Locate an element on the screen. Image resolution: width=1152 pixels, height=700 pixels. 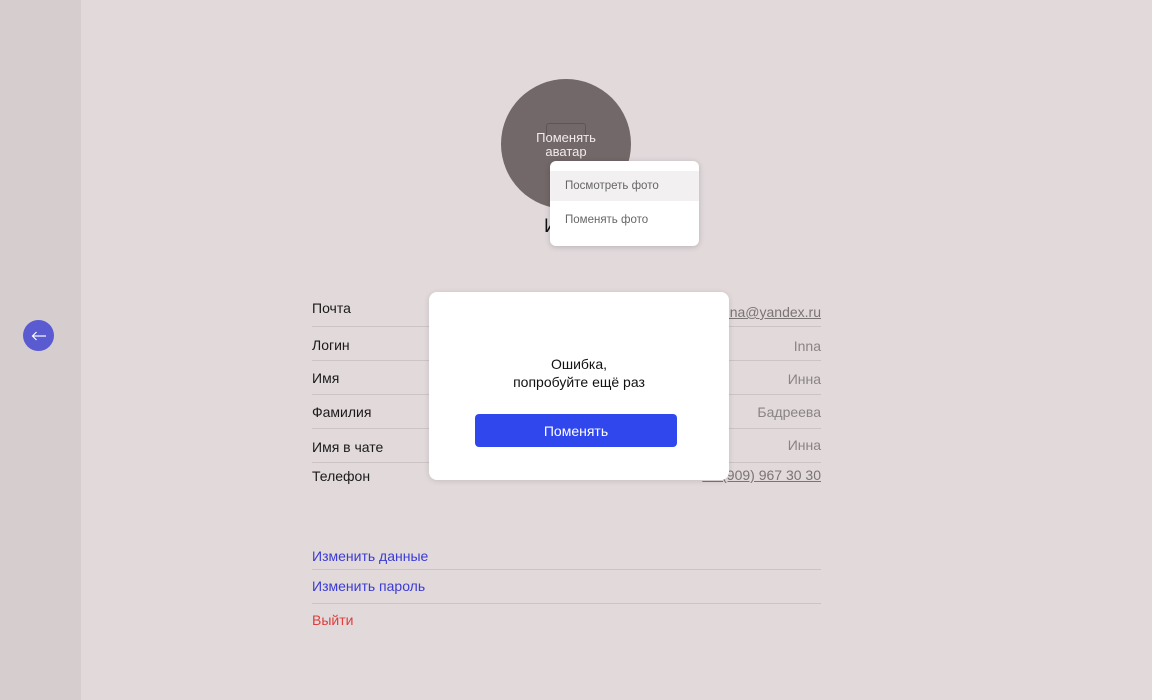
field-label: Телефон is located at coordinates (341, 476).